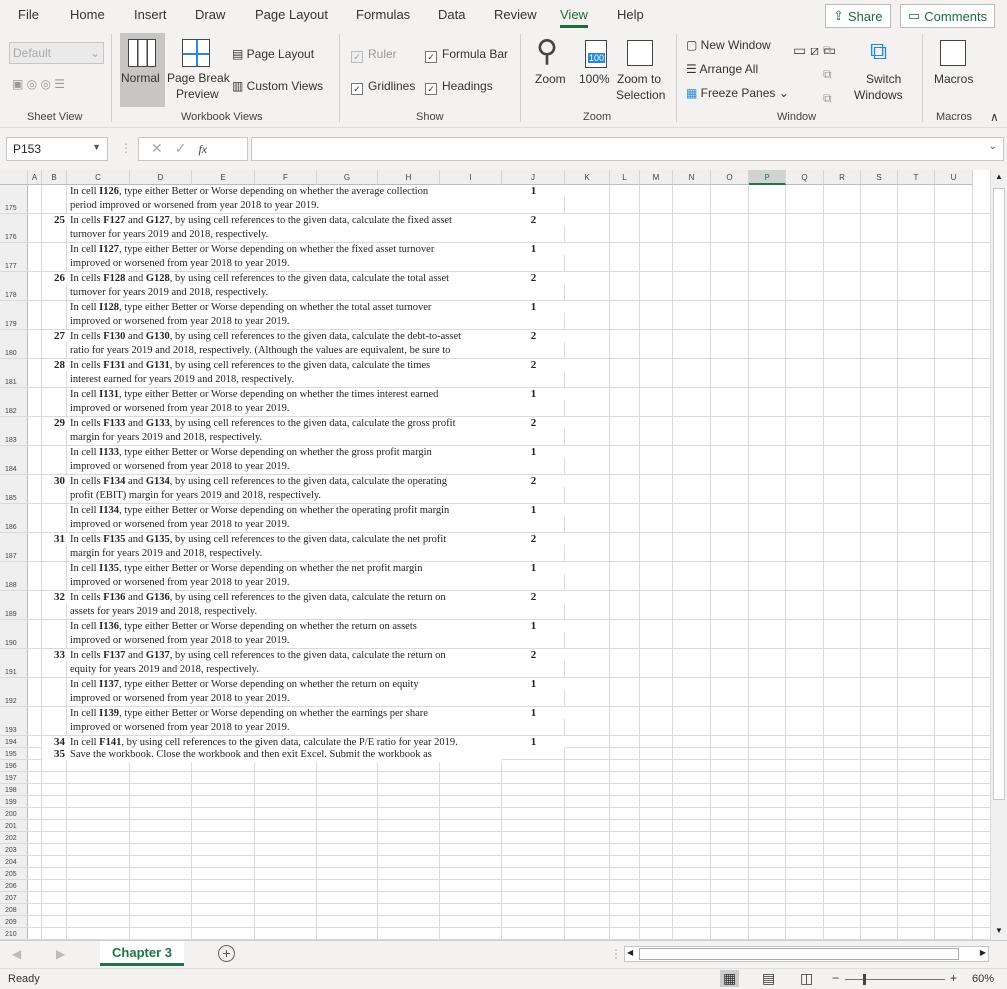 This screenshot has height=989, width=1007. Describe the element at coordinates (14, 721) in the screenshot. I see `row-header: 193` at that location.